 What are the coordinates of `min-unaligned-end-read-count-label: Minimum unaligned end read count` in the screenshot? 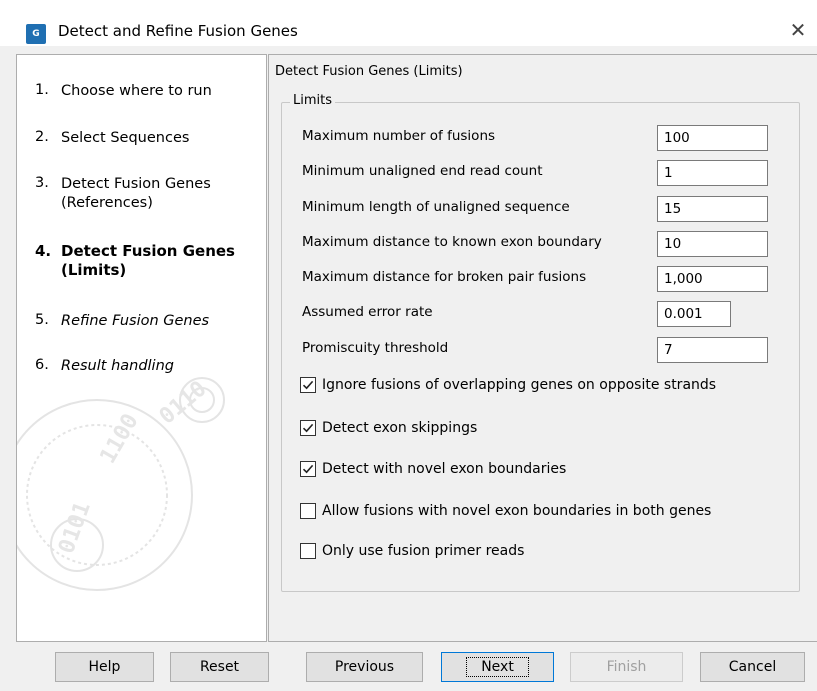 It's located at (422, 171).